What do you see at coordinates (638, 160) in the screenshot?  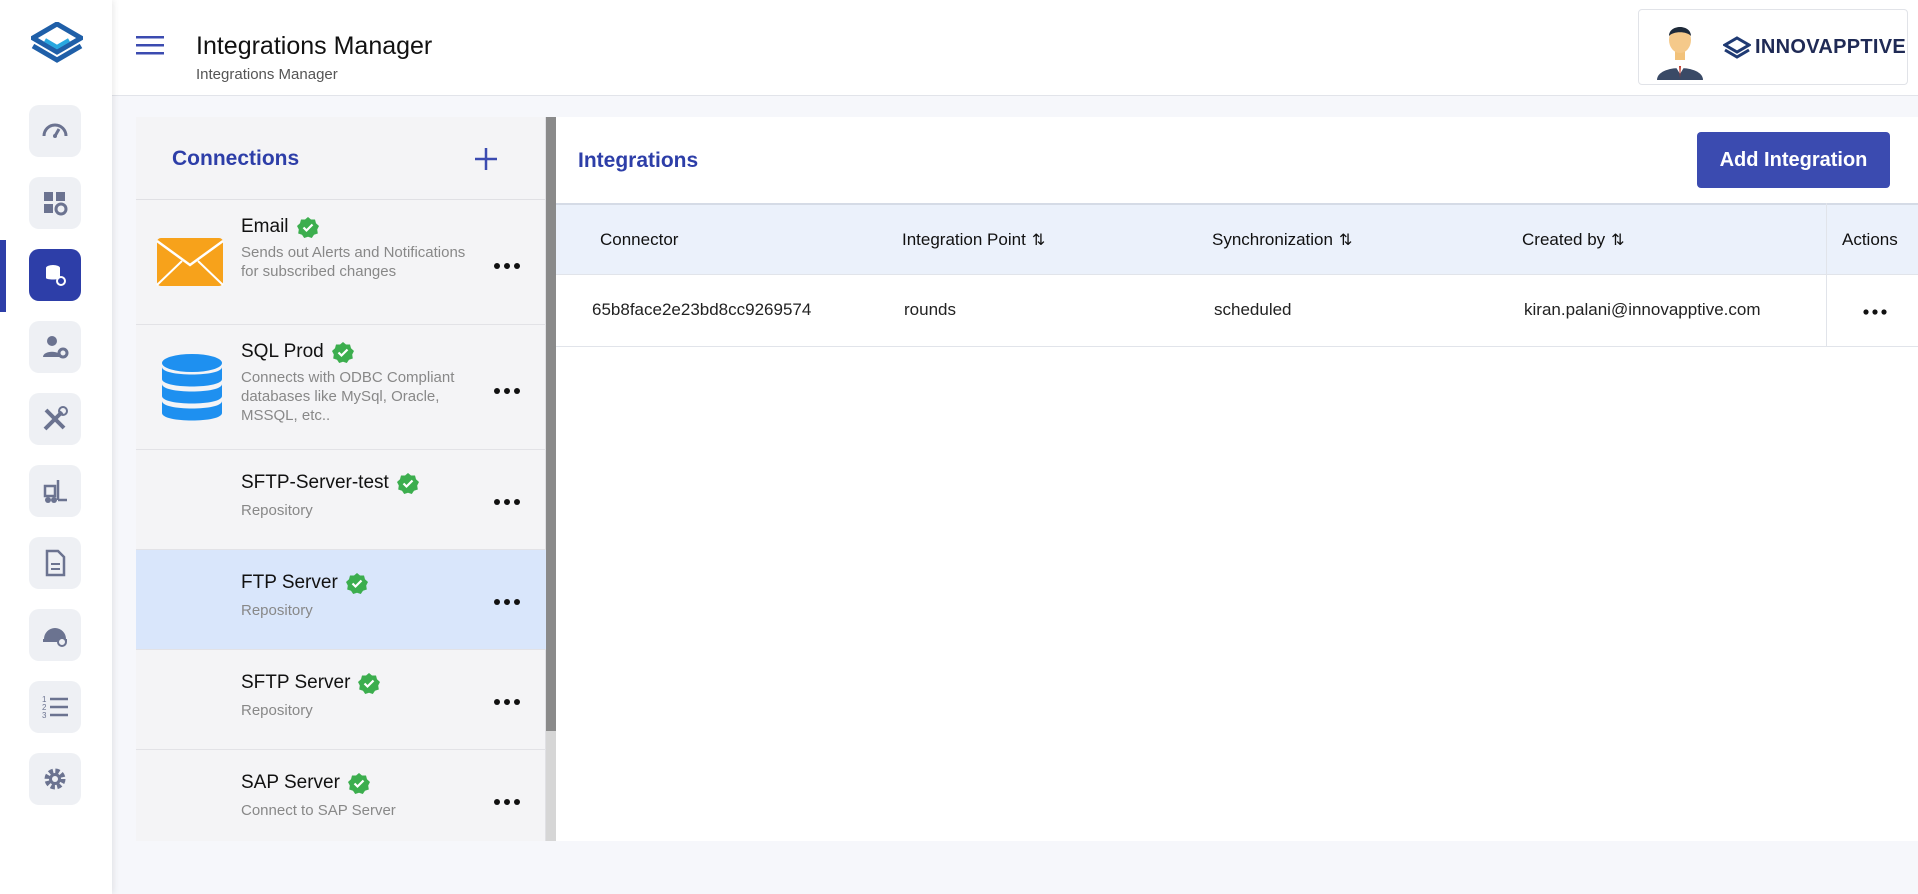 I see `integrations-title: Integrations` at bounding box center [638, 160].